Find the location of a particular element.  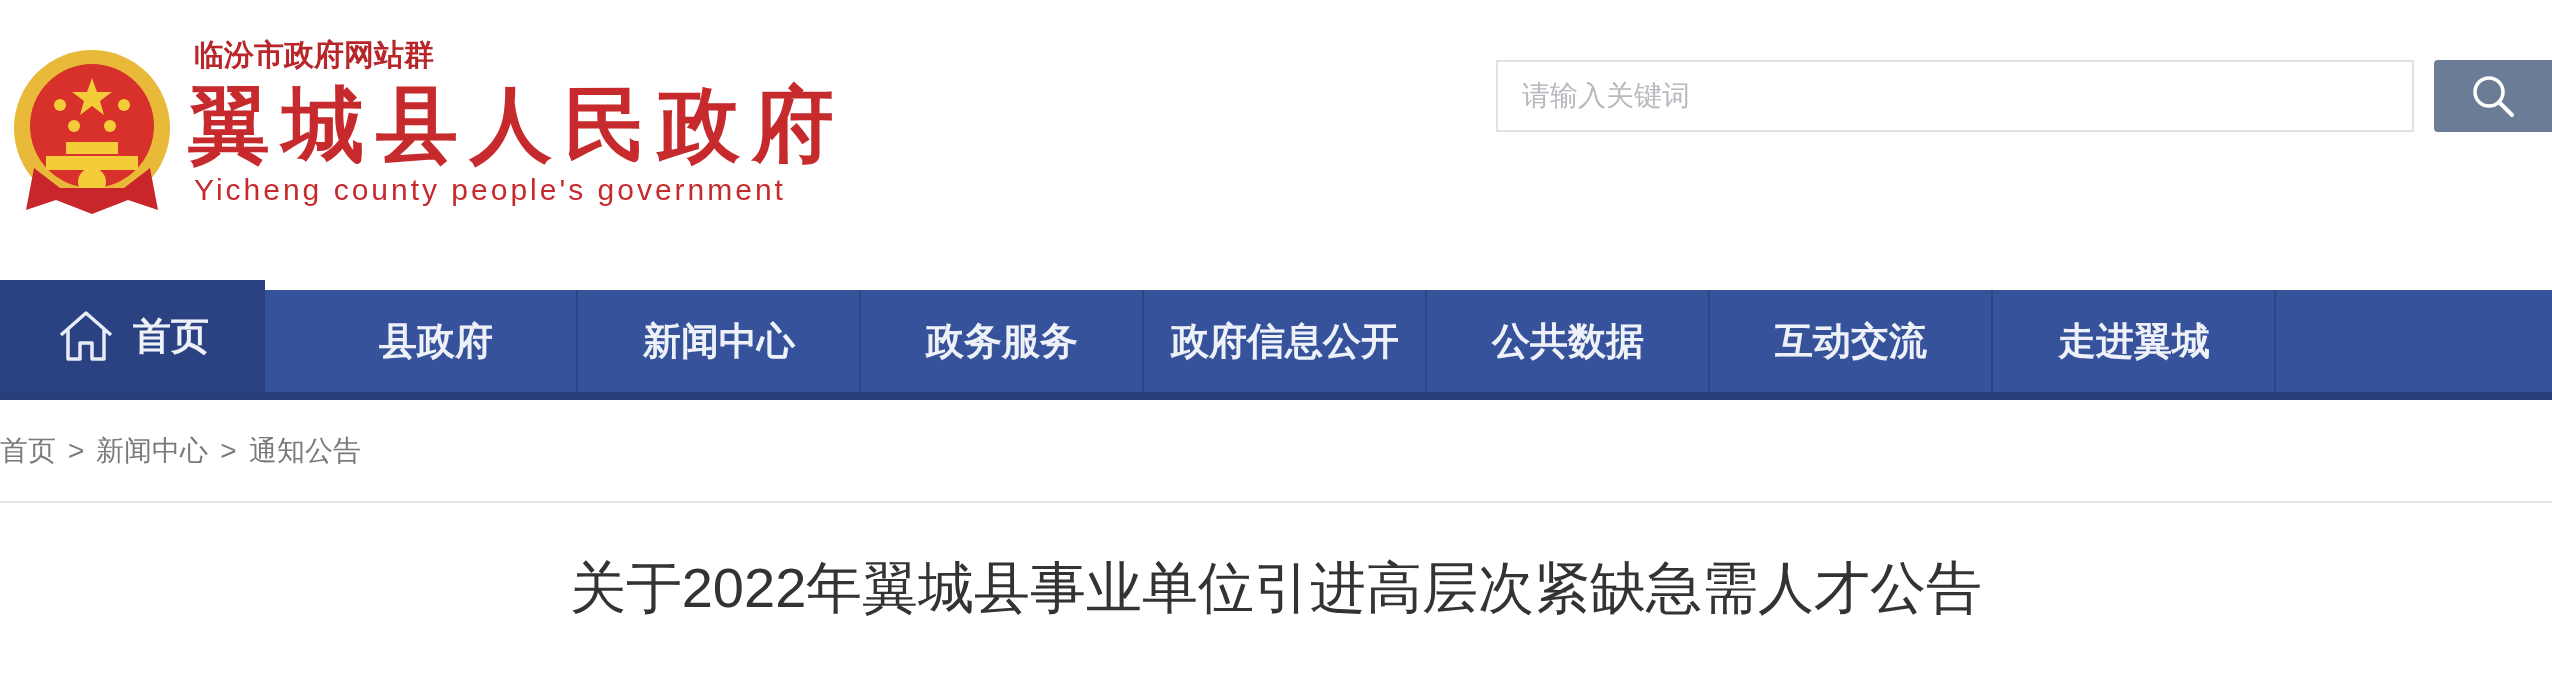

search-button is located at coordinates (2493, 96).